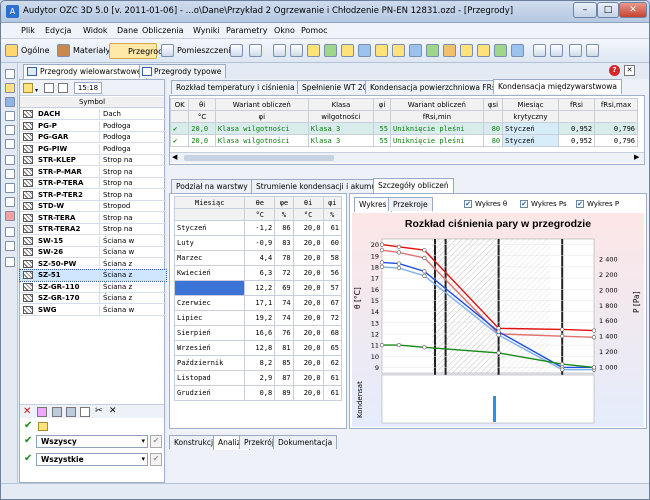 The width and height of the screenshot is (650, 500). I want to click on list-item: STD-W Stropod, so click(93, 206).